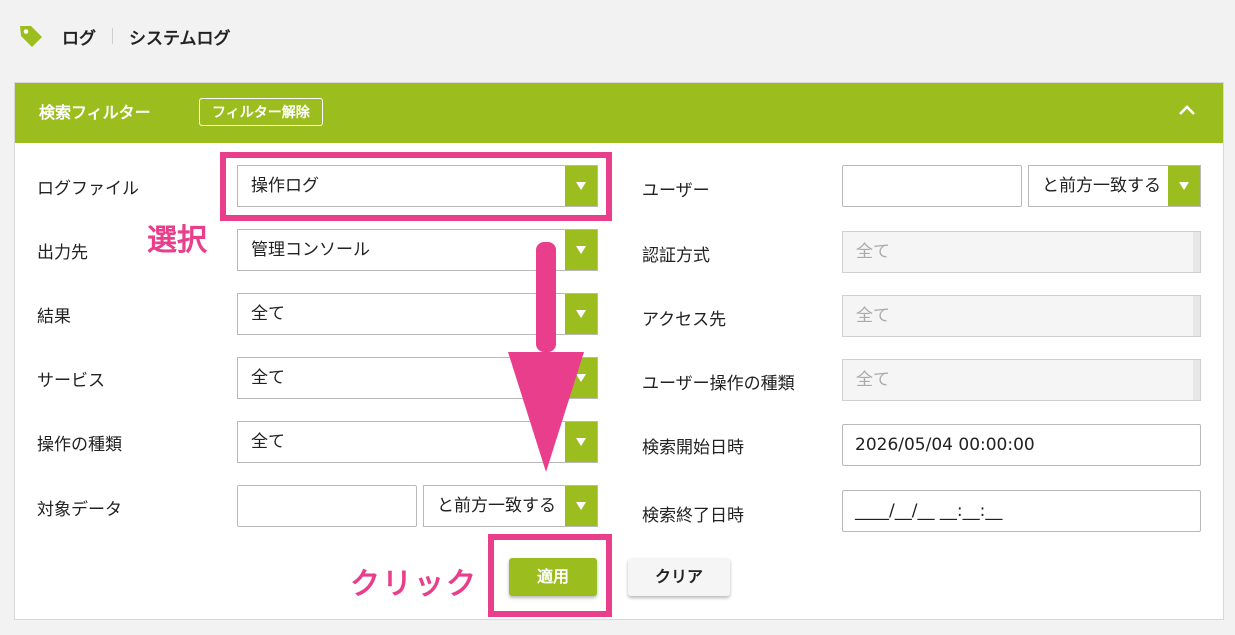  What do you see at coordinates (268, 378) in the screenshot?
I see `service-value: 全て` at bounding box center [268, 378].